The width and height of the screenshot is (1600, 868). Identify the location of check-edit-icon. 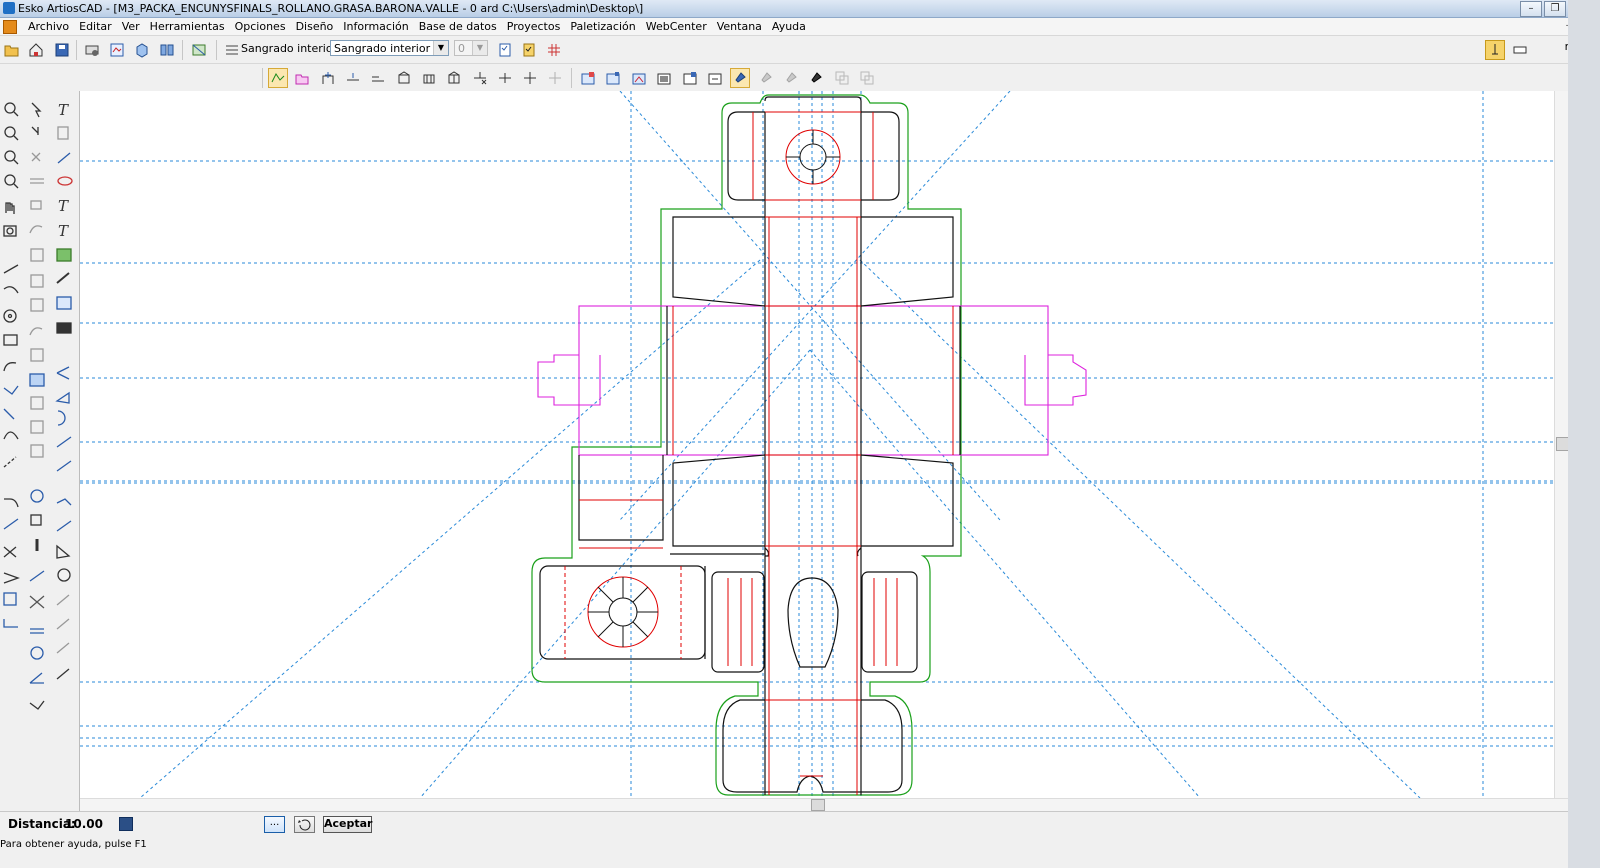
(529, 50).